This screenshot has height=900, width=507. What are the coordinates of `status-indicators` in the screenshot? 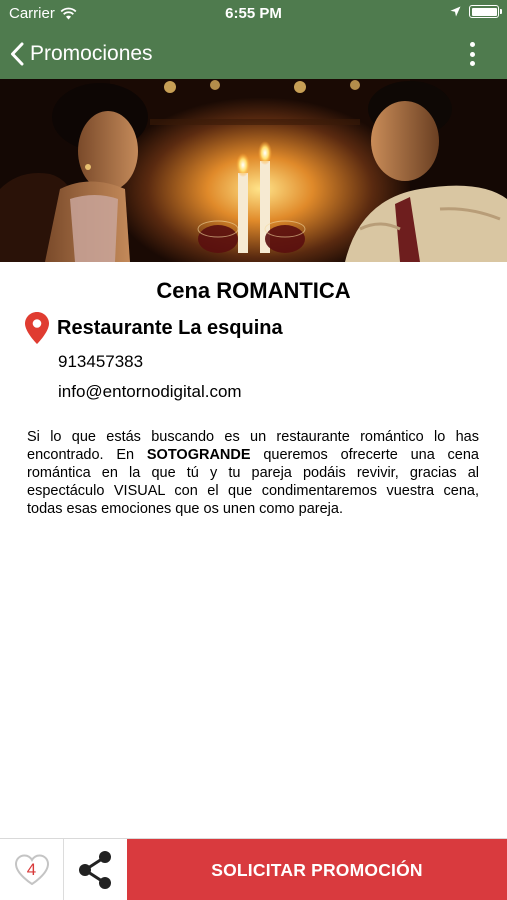 It's located at (476, 11).